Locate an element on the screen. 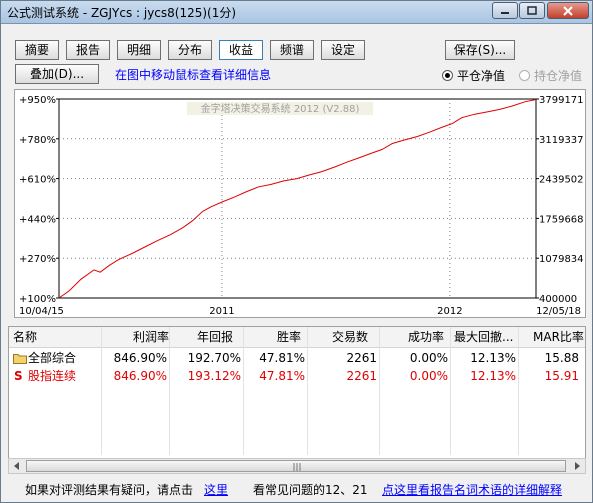 The image size is (593, 503). col-annual: 年回报 is located at coordinates (215, 337).